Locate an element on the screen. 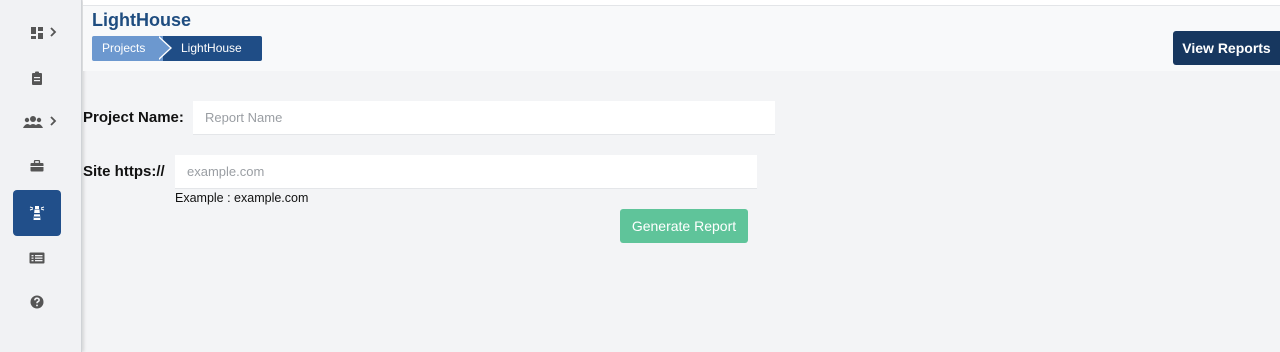 The height and width of the screenshot is (352, 1280). generate-report-button: Generate Report is located at coordinates (684, 226).